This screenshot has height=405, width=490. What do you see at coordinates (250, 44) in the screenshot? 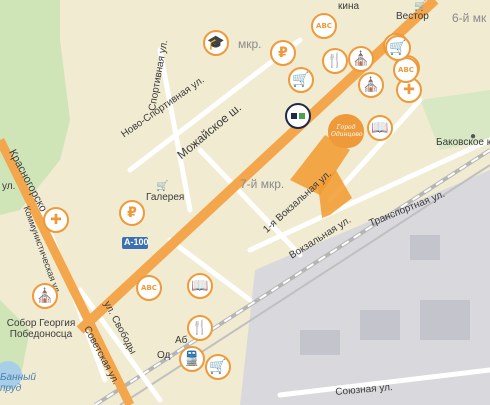
I see `district-label-mkr: мкр.` at bounding box center [250, 44].